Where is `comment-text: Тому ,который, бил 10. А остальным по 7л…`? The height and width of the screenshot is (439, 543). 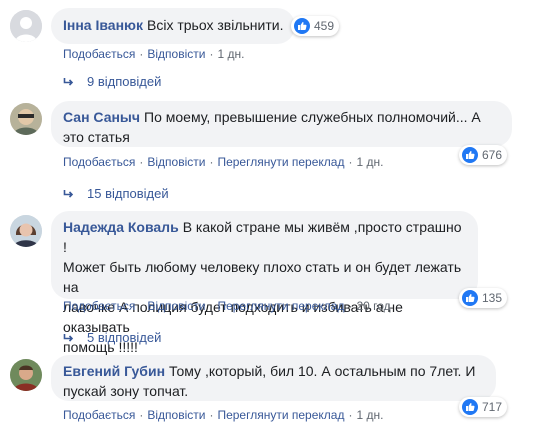 comment-text: Тому ,который, бил 10. А остальным по 7л… is located at coordinates (322, 371).